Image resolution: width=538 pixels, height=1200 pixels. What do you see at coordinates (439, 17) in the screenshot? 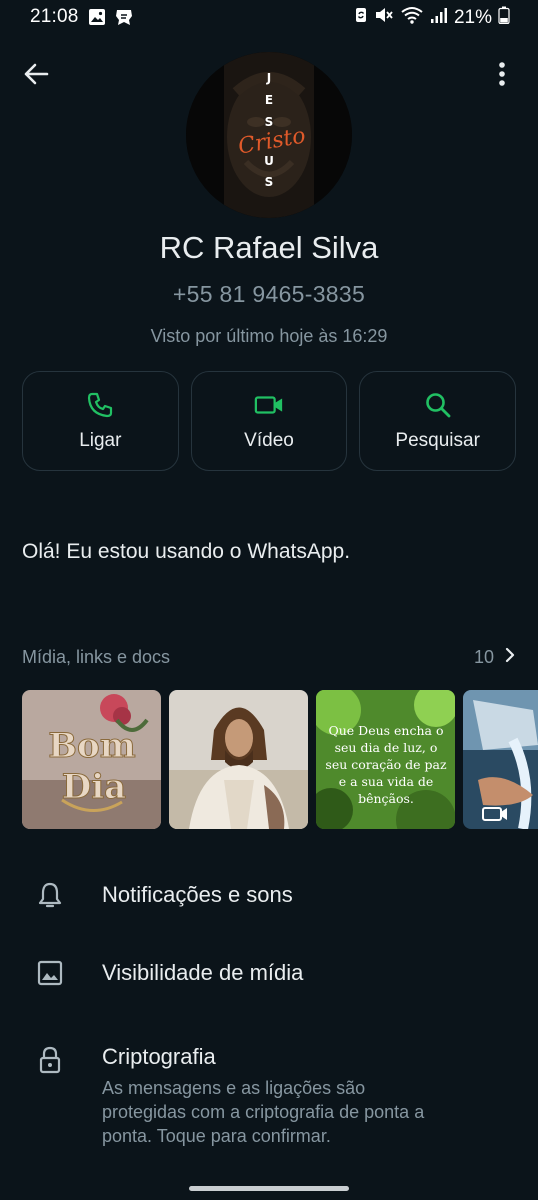
I see `signal-icon` at bounding box center [439, 17].